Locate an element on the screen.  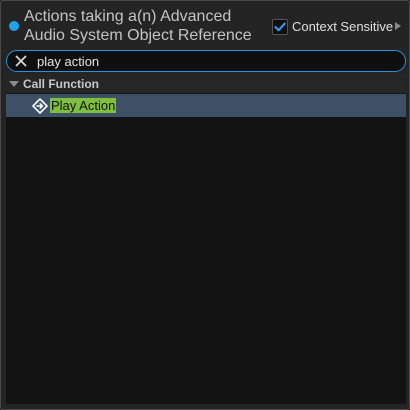
category-label: Call Function is located at coordinates (61, 83).